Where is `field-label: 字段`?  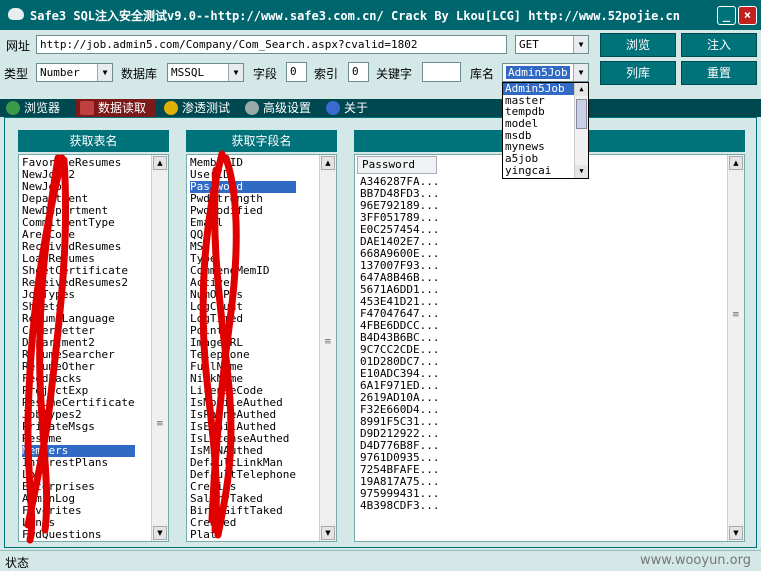 field-label: 字段 is located at coordinates (265, 74).